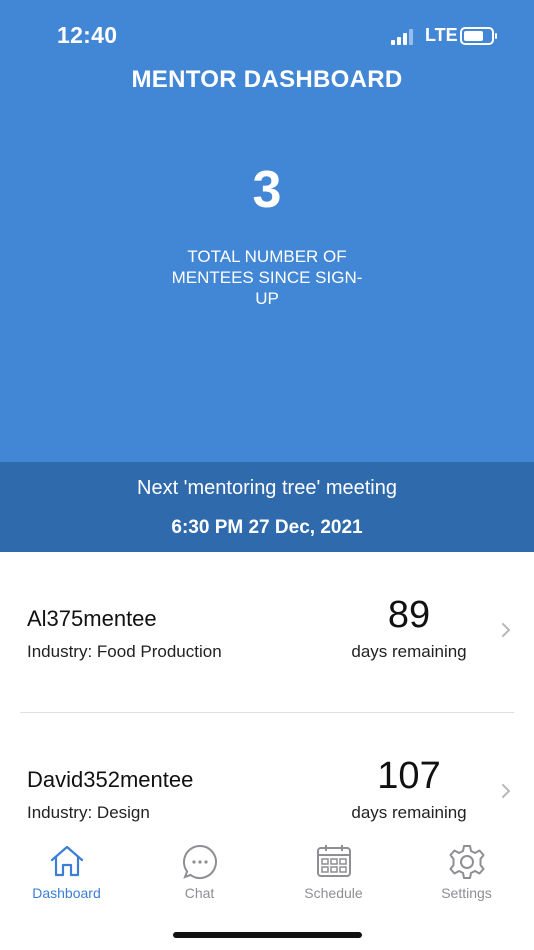  I want to click on tab-settings: Settings, so click(466, 870).